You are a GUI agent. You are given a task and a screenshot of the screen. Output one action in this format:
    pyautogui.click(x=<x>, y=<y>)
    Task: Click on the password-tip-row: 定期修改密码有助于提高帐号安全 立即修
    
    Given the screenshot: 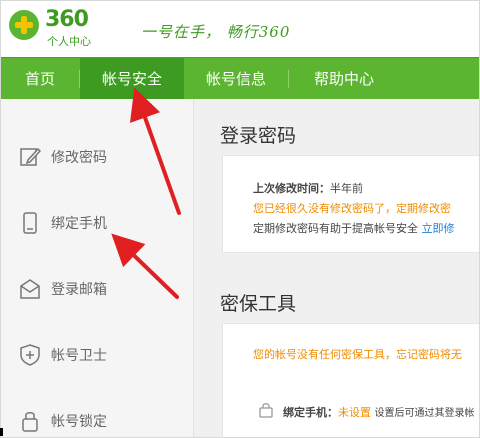 What is the action you would take?
    pyautogui.click(x=354, y=228)
    